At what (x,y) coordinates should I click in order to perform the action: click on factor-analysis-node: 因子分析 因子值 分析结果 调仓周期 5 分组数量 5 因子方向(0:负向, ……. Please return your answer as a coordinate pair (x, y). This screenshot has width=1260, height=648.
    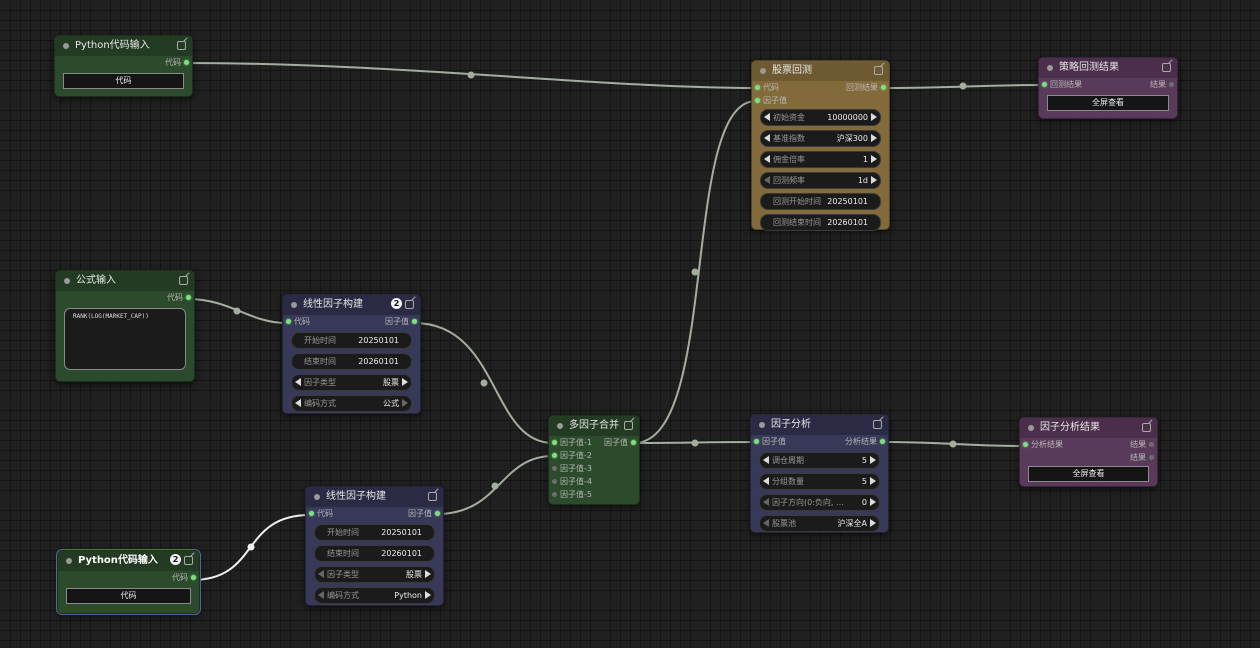
    Looking at the image, I should click on (819, 473).